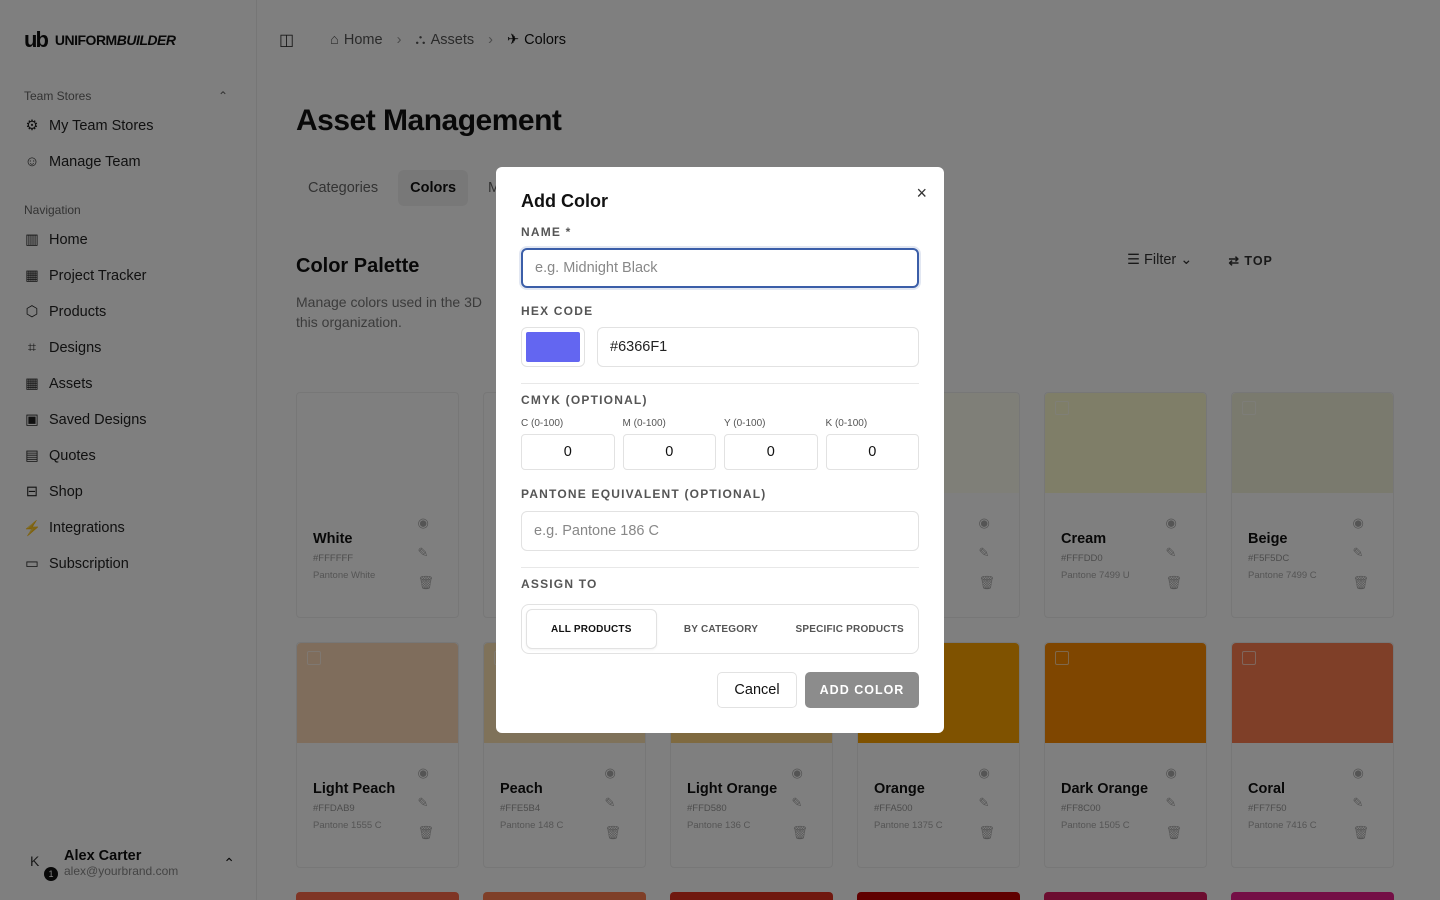 Image resolution: width=1440 pixels, height=900 pixels. What do you see at coordinates (757, 690) in the screenshot?
I see `cancel-button: Cancel` at bounding box center [757, 690].